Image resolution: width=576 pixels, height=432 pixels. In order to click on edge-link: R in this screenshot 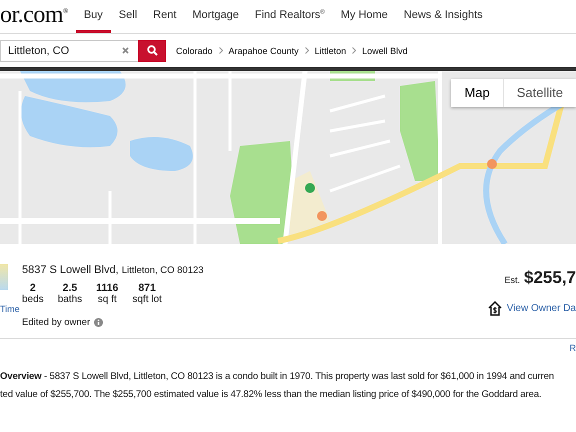, I will do `click(573, 348)`.